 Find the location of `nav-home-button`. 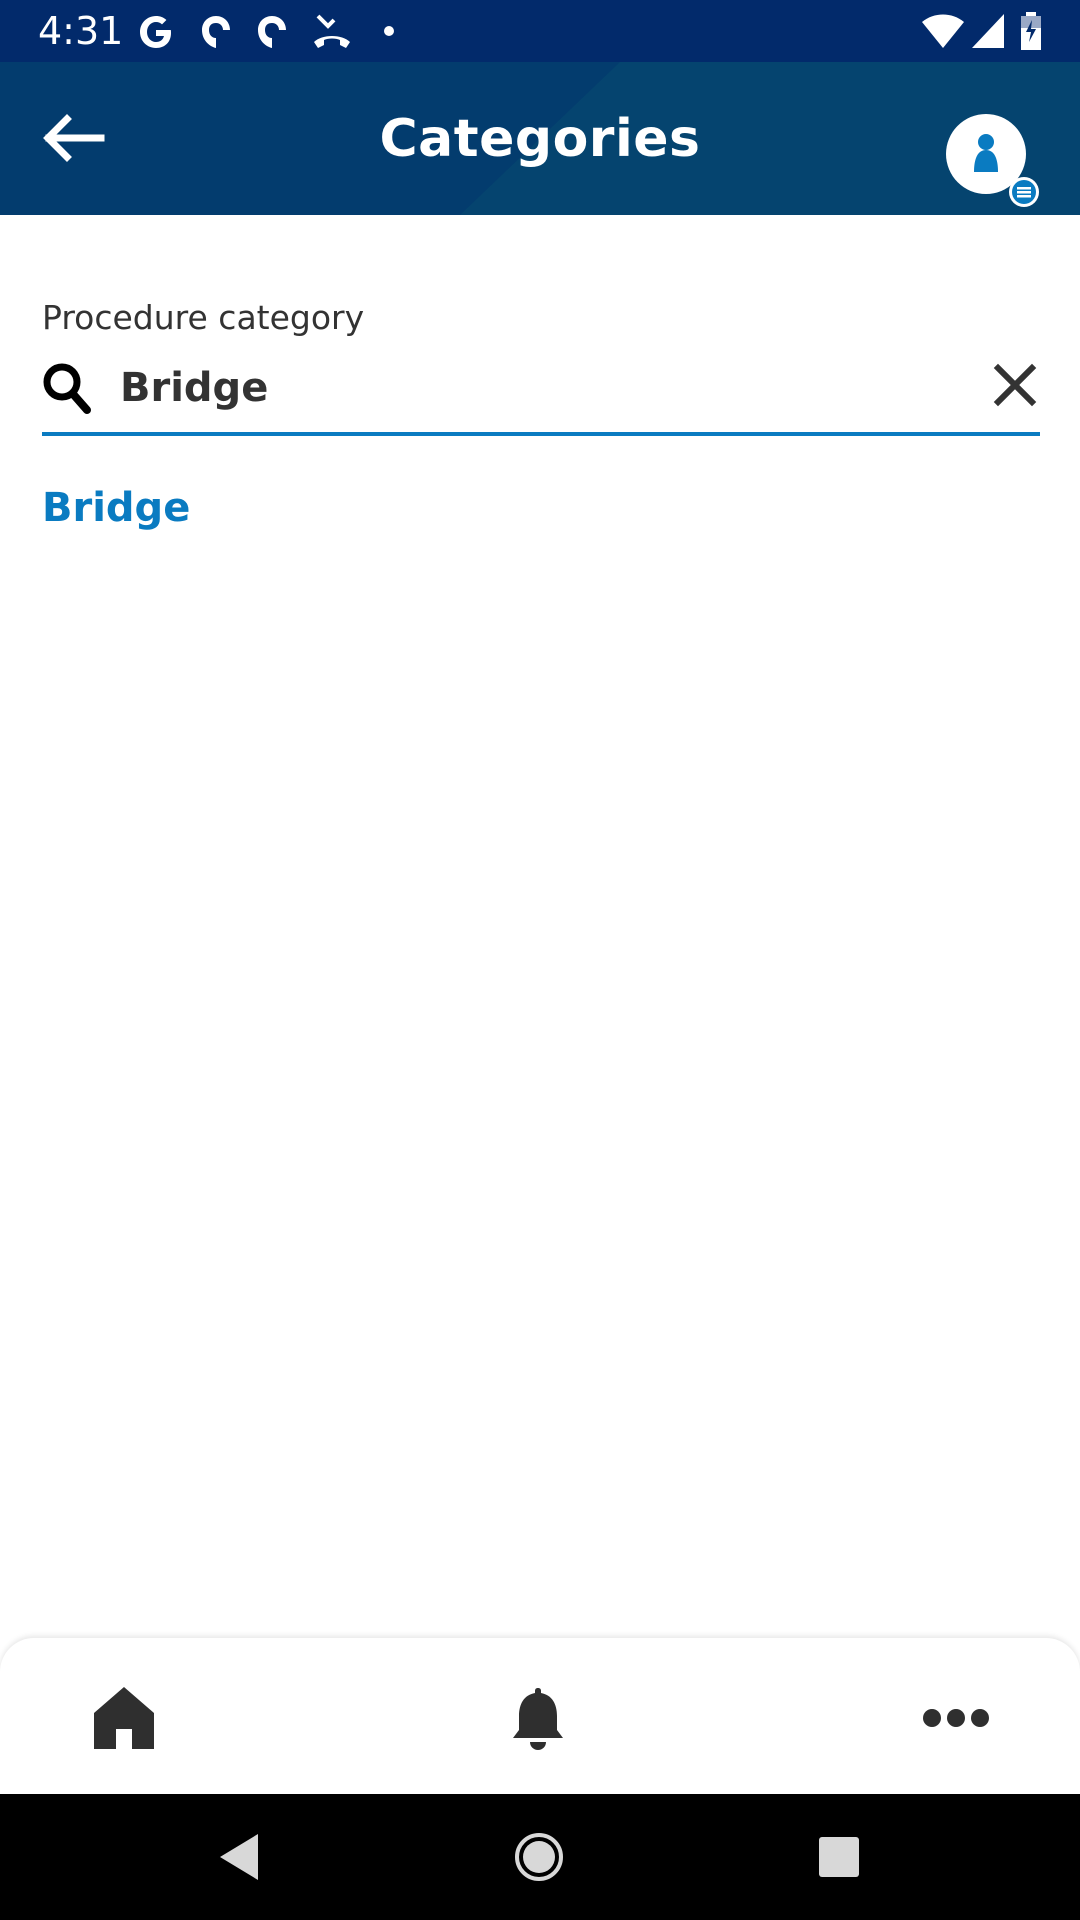

nav-home-button is located at coordinates (124, 1718).